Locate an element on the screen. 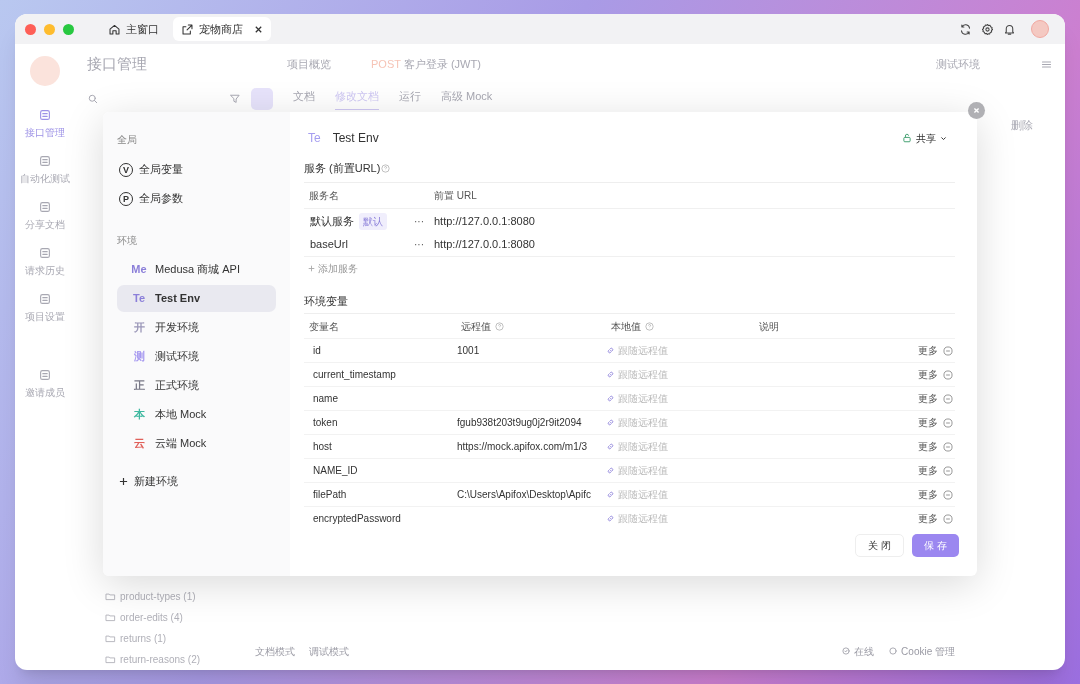 This screenshot has height=684, width=1080. item-label: Medusa 商城 API is located at coordinates (197, 270).